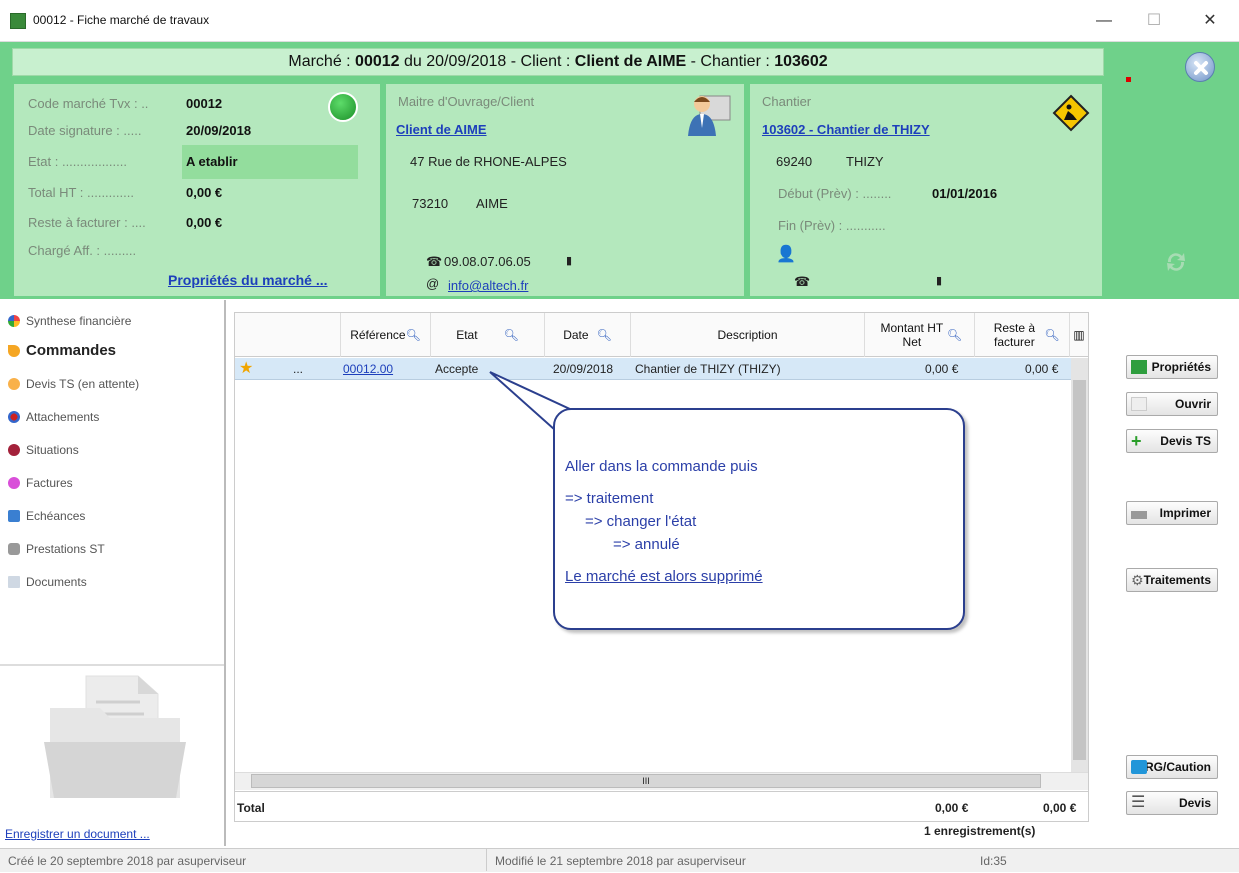 This screenshot has width=1239, height=873. What do you see at coordinates (14, 417) in the screenshot?
I see `attachements-icon` at bounding box center [14, 417].